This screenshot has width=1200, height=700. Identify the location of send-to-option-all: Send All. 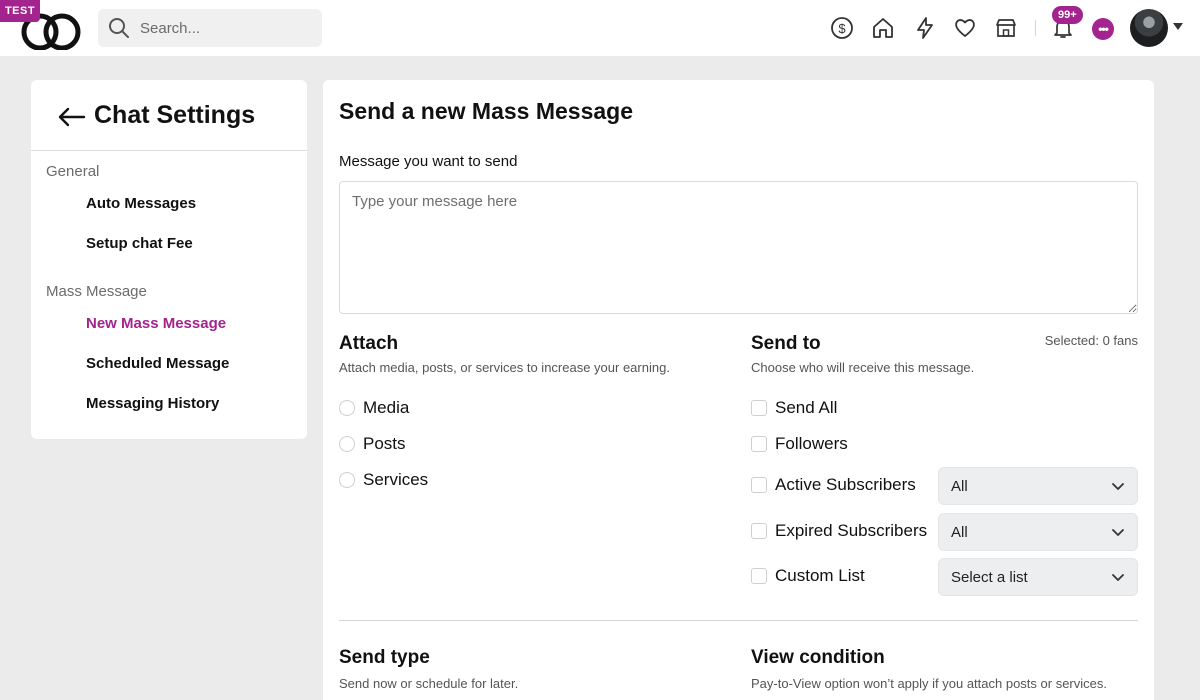
(794, 408).